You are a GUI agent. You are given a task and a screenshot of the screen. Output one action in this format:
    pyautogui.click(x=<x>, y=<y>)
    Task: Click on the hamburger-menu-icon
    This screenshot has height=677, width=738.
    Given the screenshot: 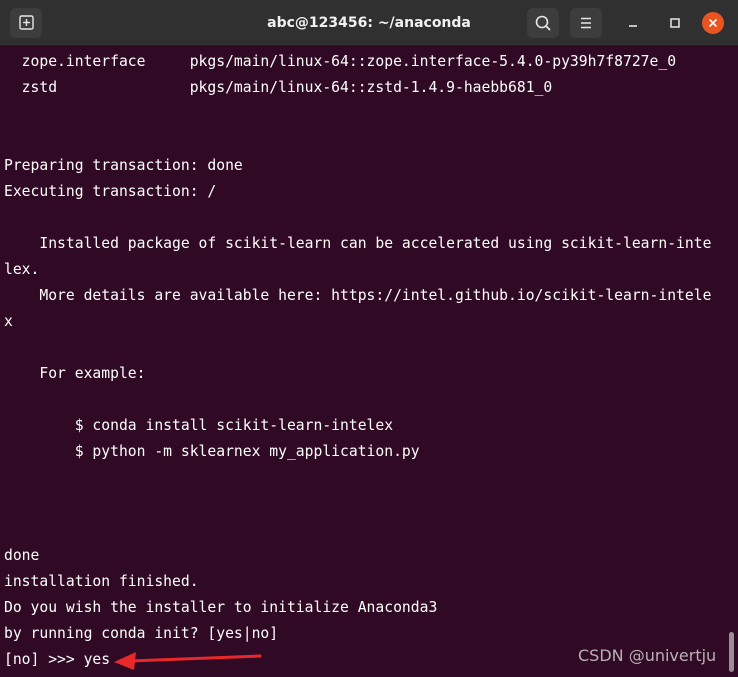 What is the action you would take?
    pyautogui.click(x=586, y=23)
    